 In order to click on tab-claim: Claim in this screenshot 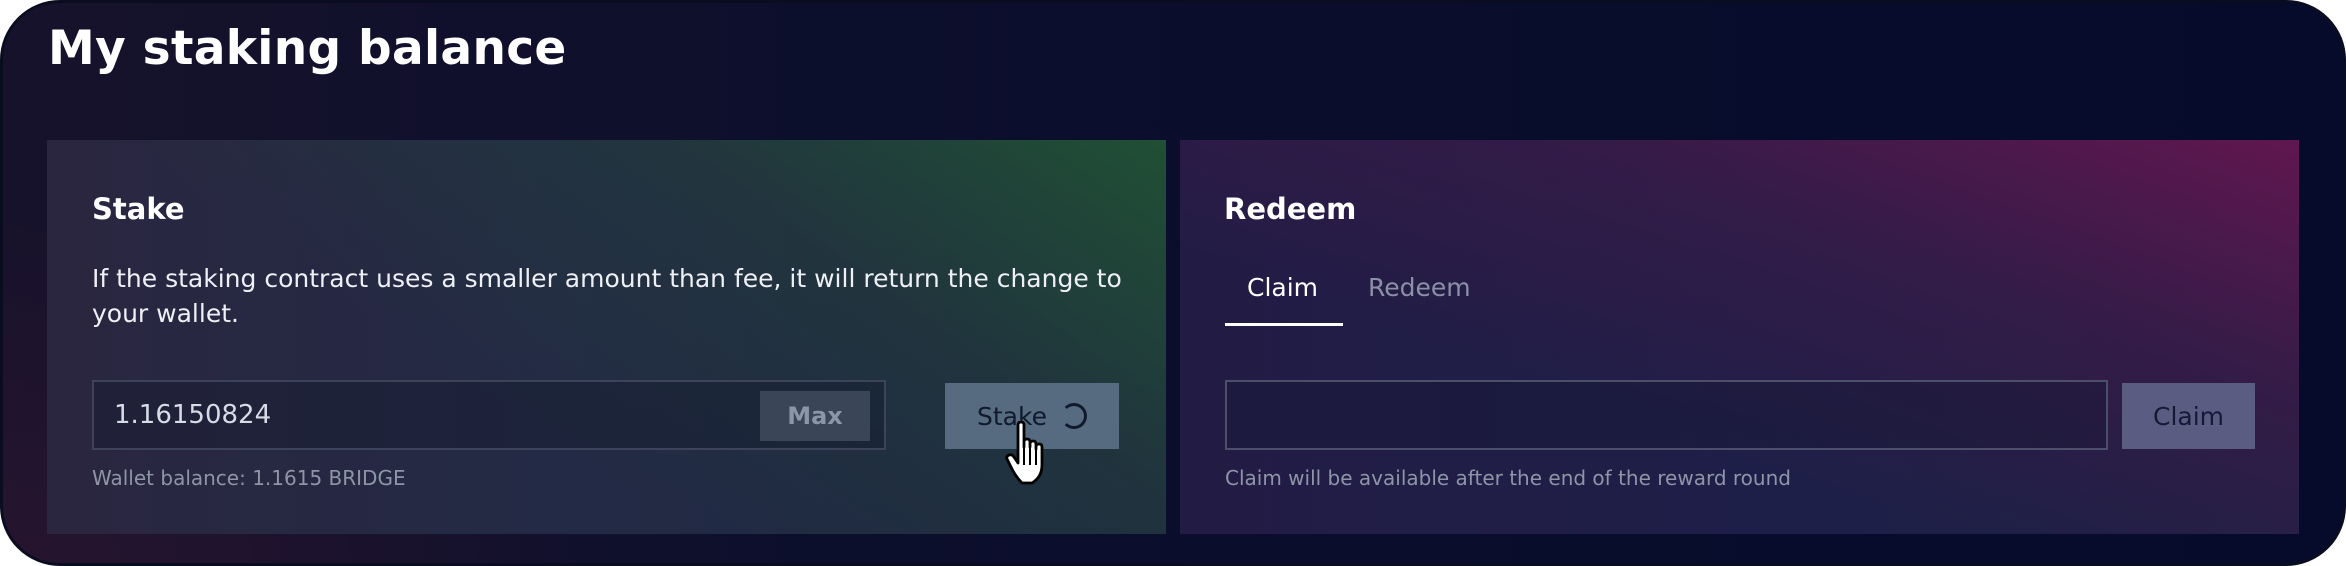, I will do `click(1282, 287)`.